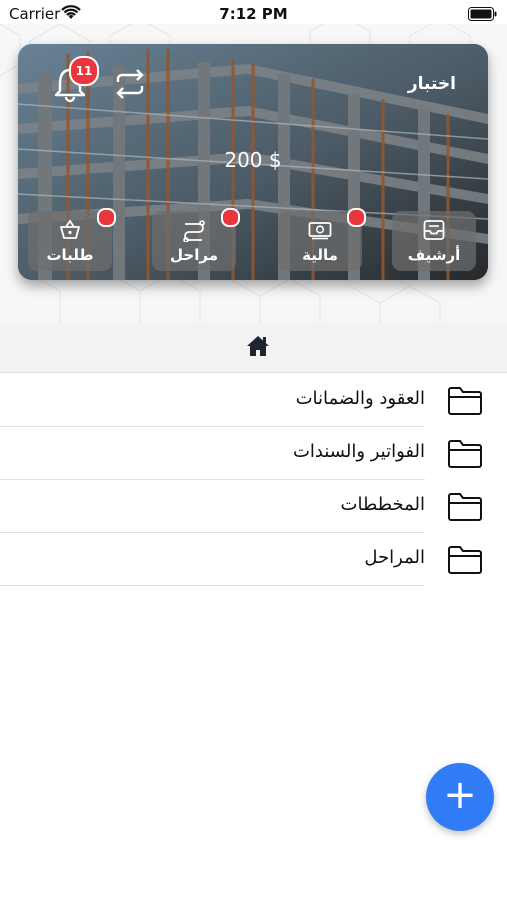  I want to click on balance-amount: 200 $, so click(253, 160).